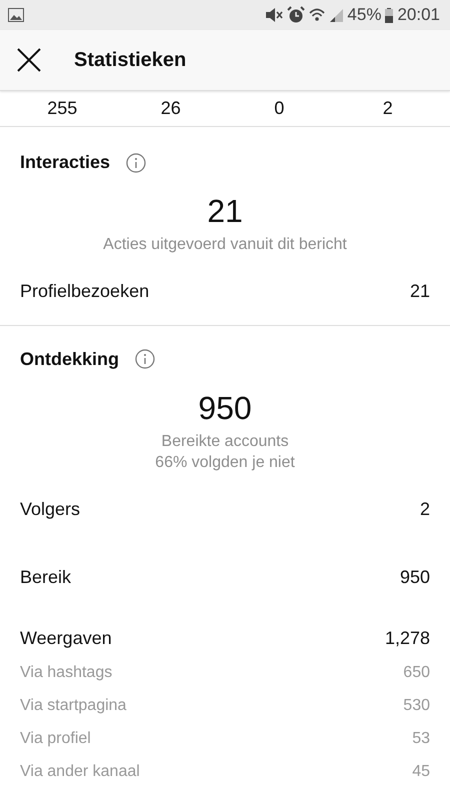  Describe the element at coordinates (225, 462) in the screenshot. I see `caption: 66% volgden je niet` at that location.